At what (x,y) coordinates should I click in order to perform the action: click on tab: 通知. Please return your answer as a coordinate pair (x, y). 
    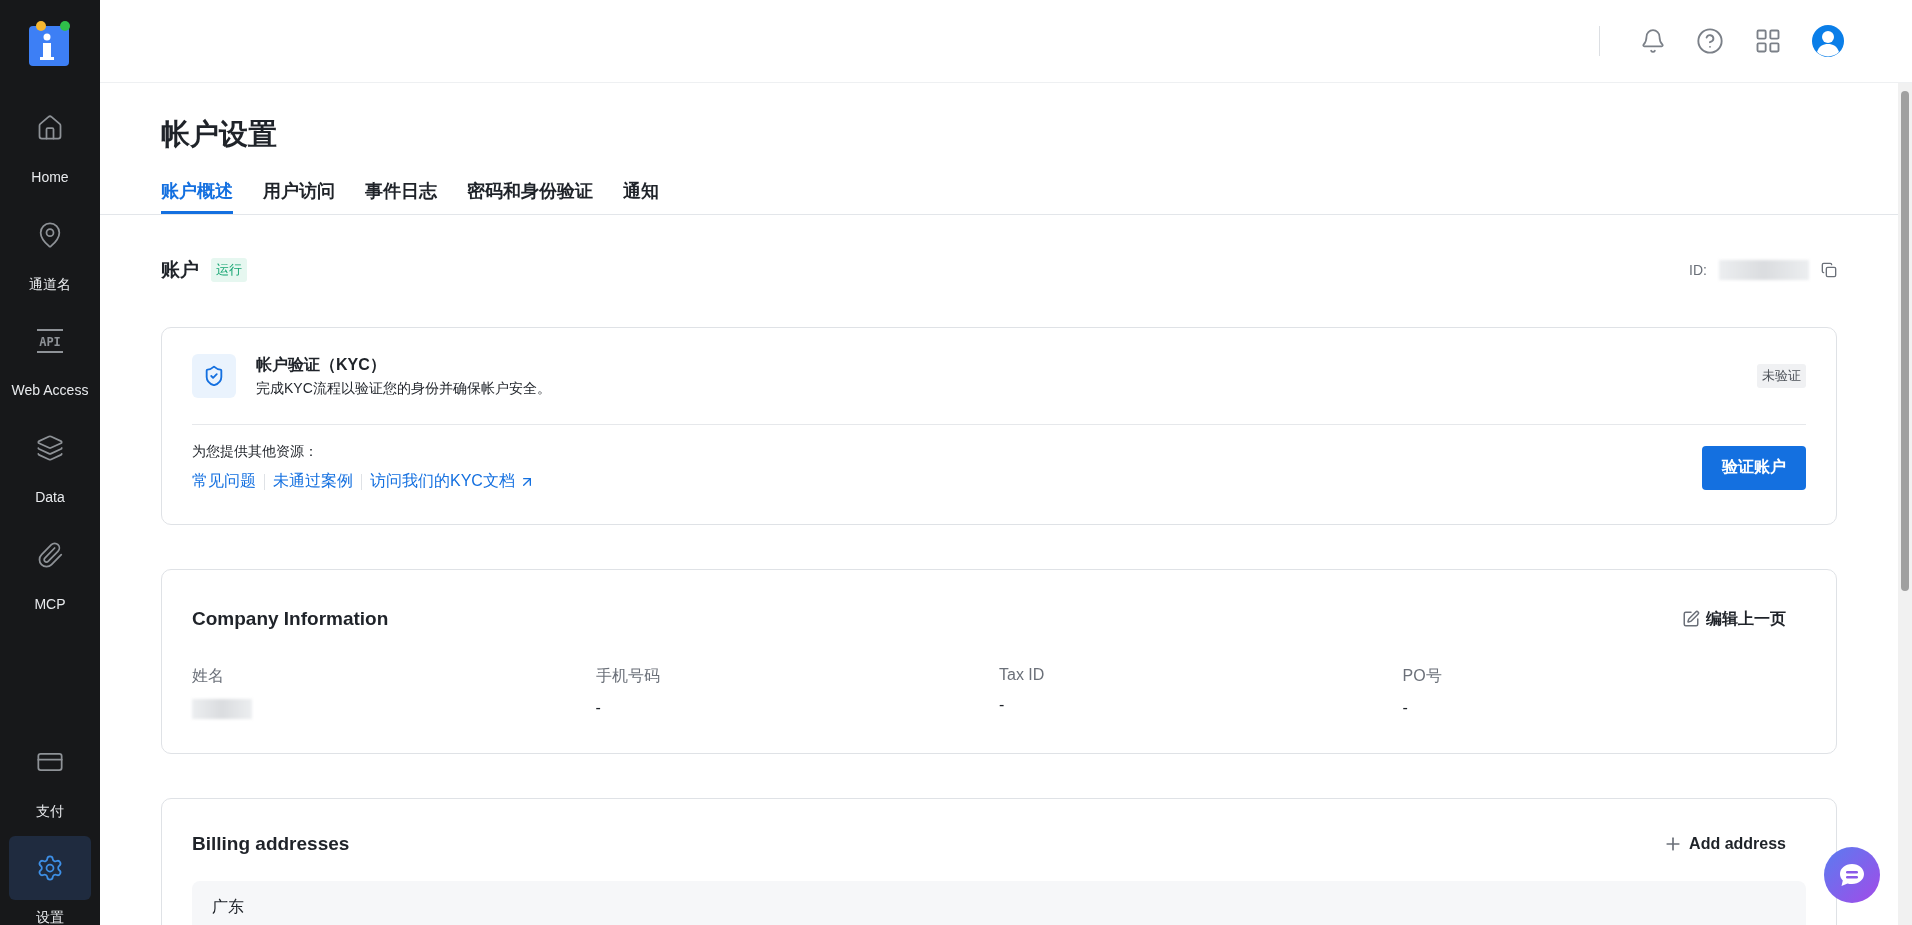
    Looking at the image, I should click on (641, 196).